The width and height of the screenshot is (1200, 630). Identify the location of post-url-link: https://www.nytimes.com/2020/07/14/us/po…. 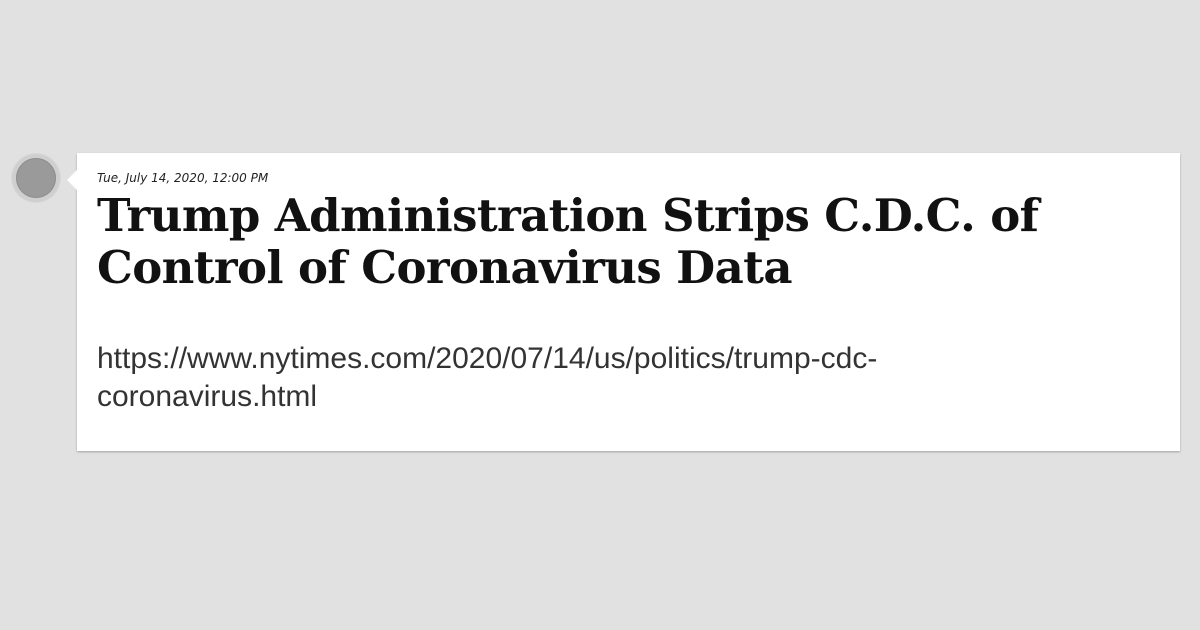
(537, 378).